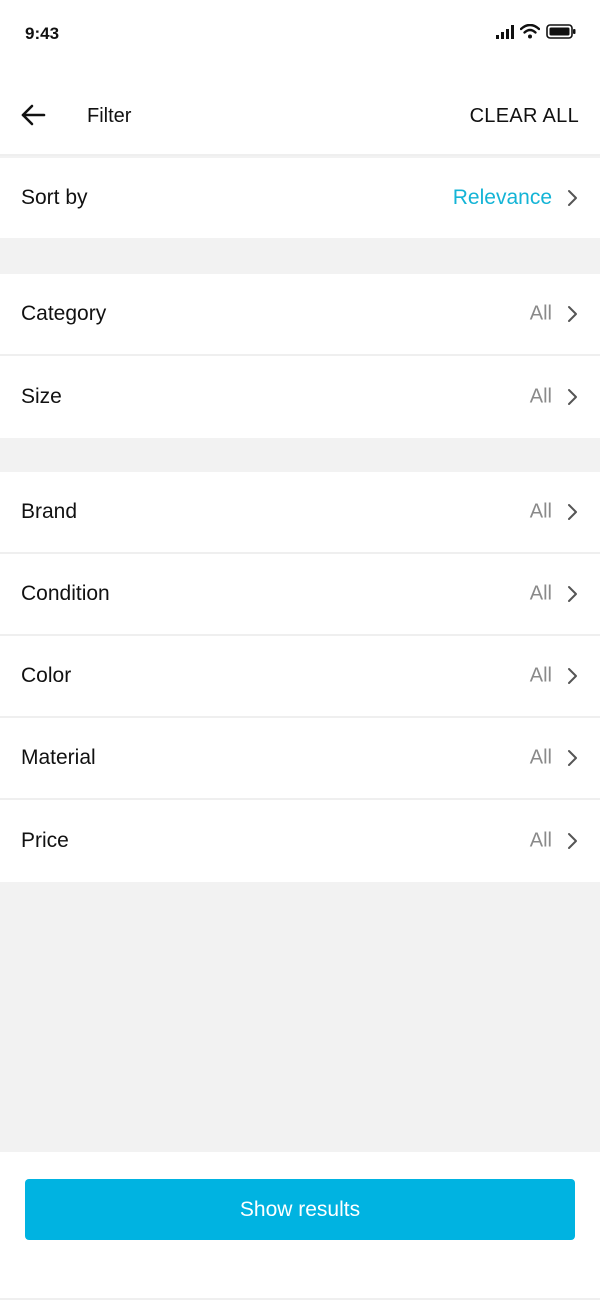 The height and width of the screenshot is (1300, 600). Describe the element at coordinates (33, 115) in the screenshot. I see `arrow-left-icon` at that location.